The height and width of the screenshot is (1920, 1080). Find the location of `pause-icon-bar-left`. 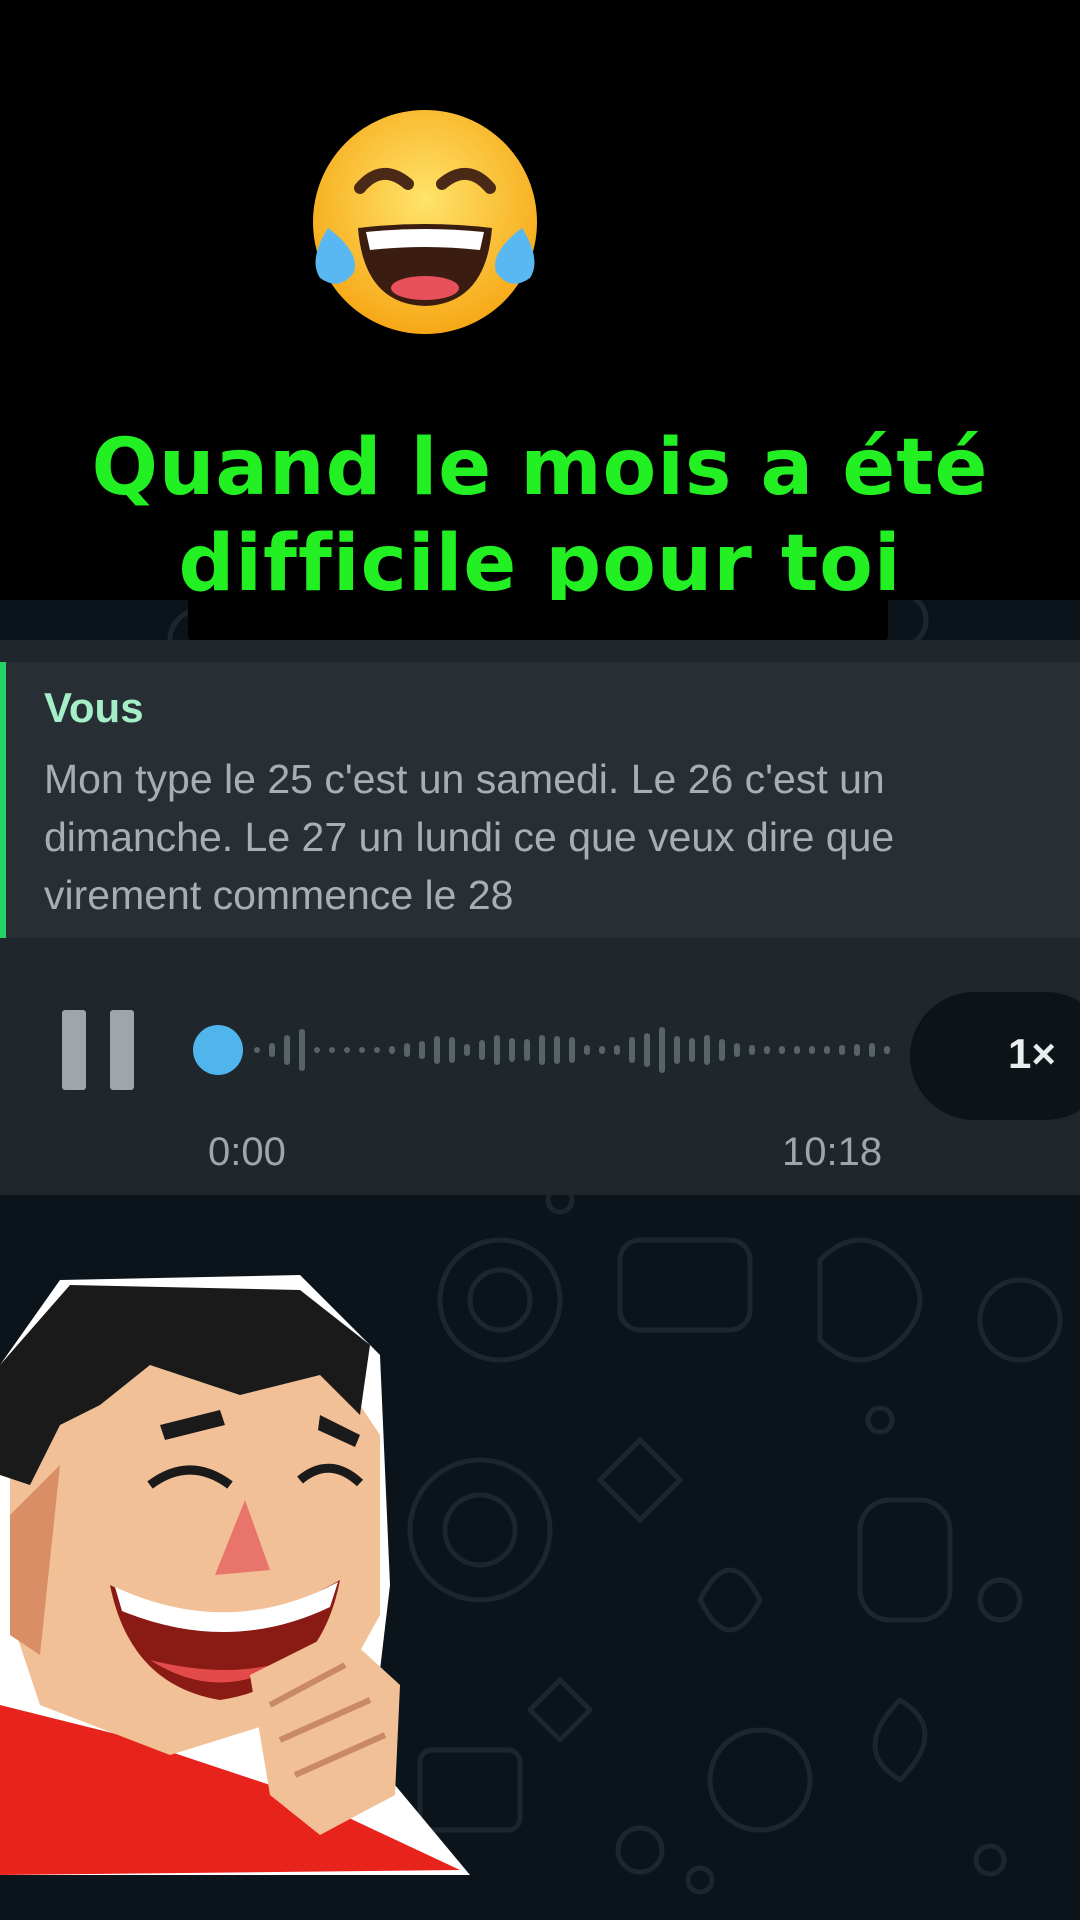

pause-icon-bar-left is located at coordinates (74, 1050).